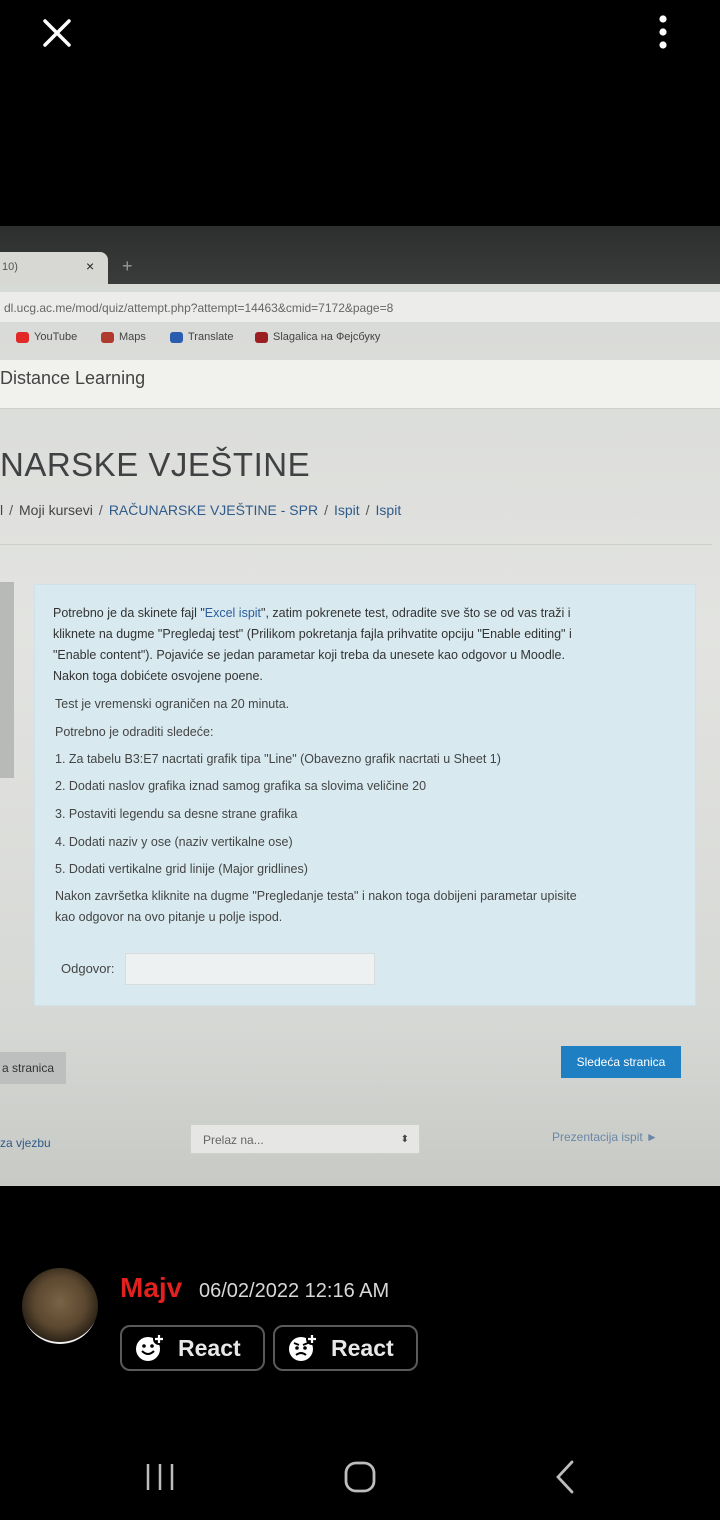 This screenshot has width=720, height=1520. What do you see at coordinates (129, 613) in the screenshot?
I see `intro-text: Potrebno je da skinete fajl "` at bounding box center [129, 613].